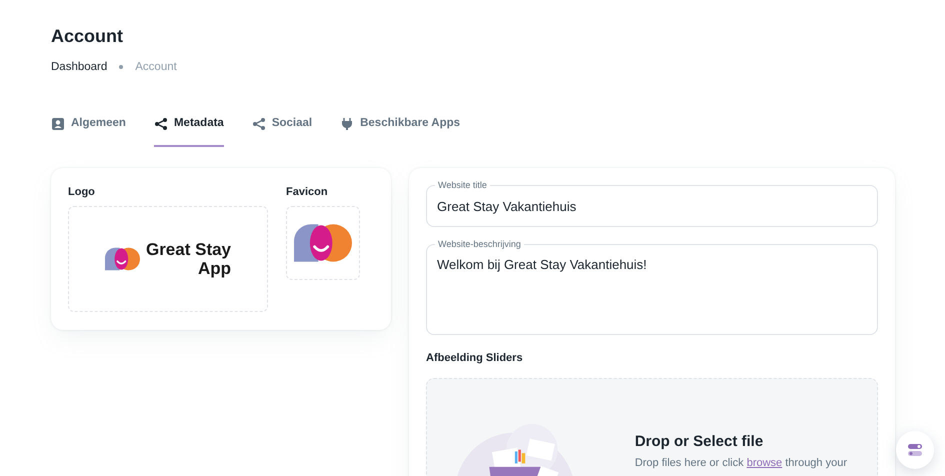  What do you see at coordinates (88, 129) in the screenshot?
I see `tab: Algemeen` at bounding box center [88, 129].